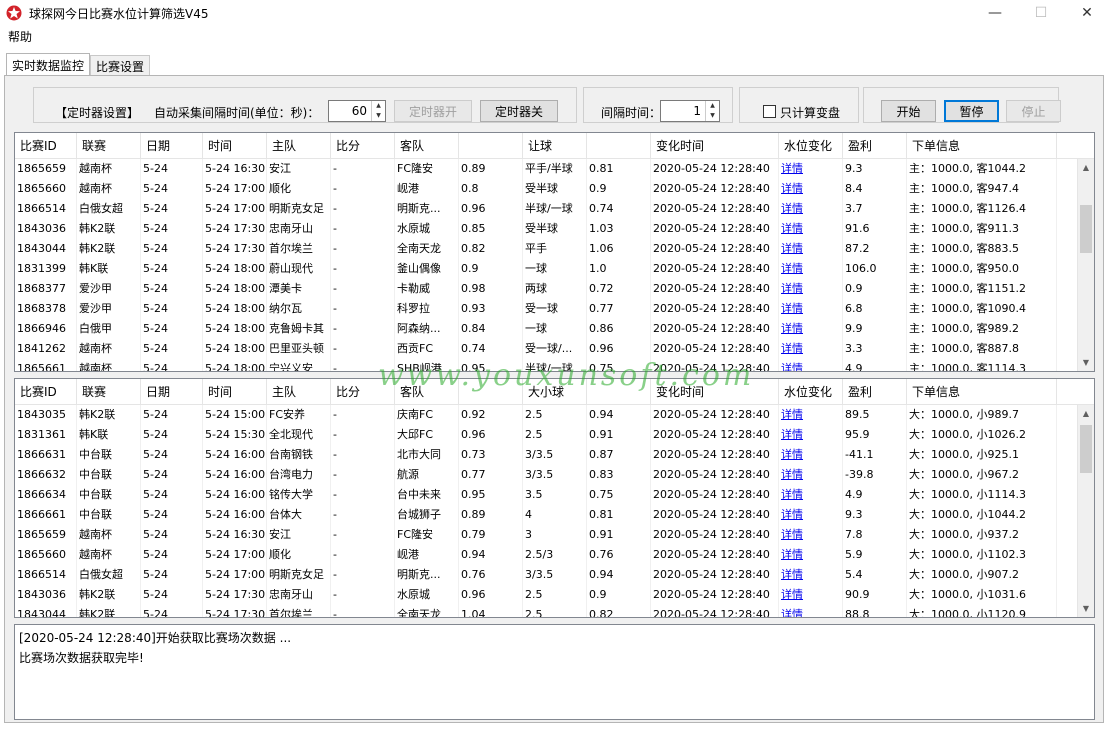  Describe the element at coordinates (357, 111) in the screenshot. I see `interval-spinner: 60 ▲ ▼` at that location.